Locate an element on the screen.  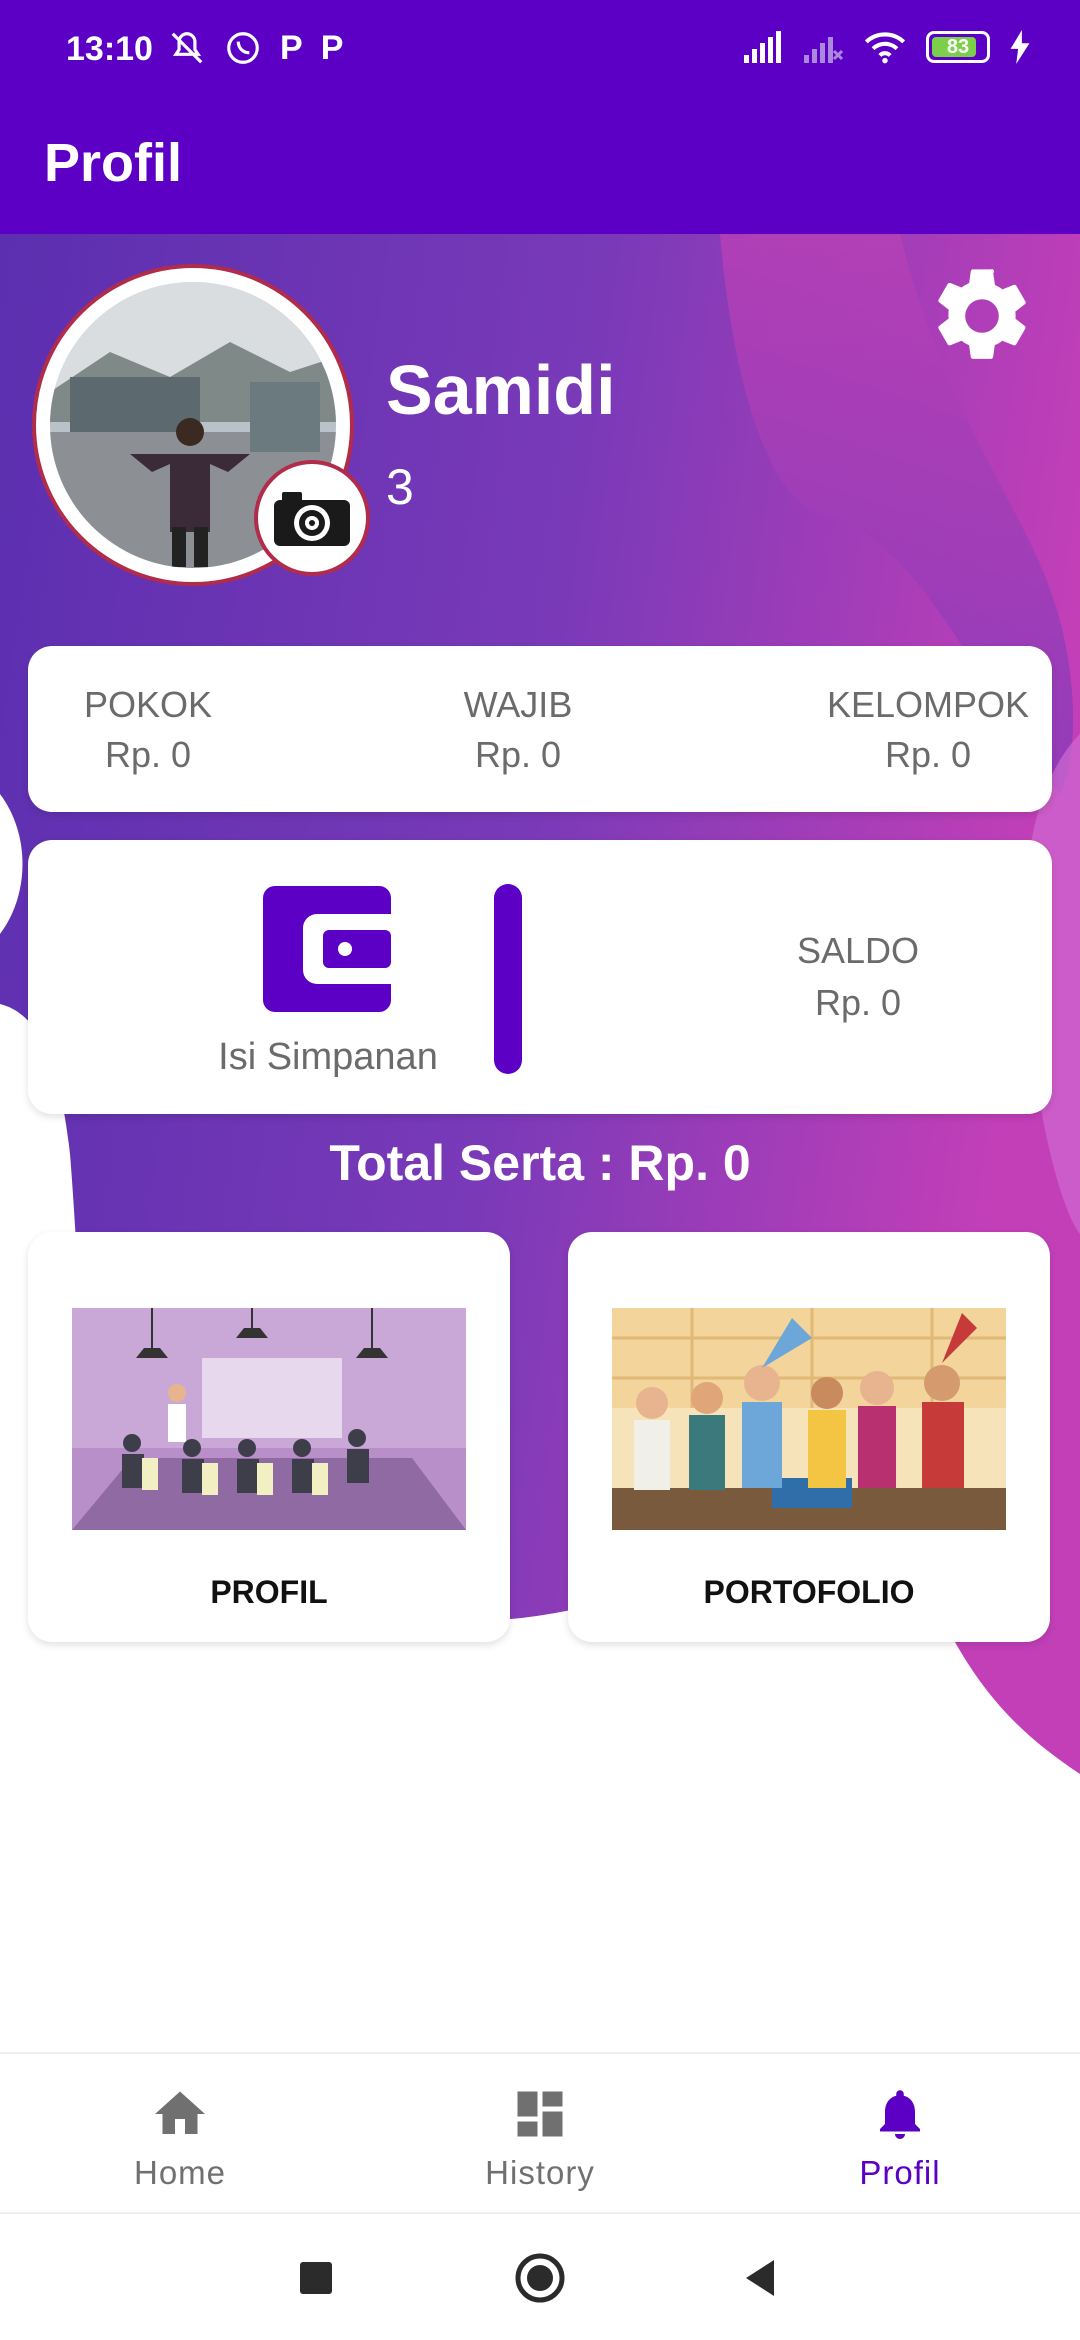
saldo-value: Rp. 0 is located at coordinates (858, 1002).